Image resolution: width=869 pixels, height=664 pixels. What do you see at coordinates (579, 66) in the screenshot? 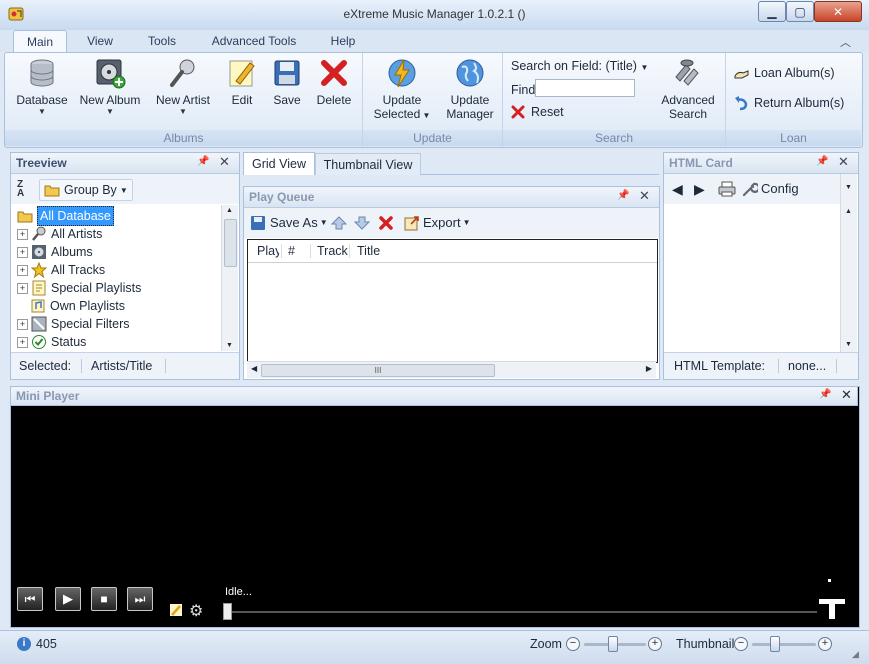
I see `search-field-selector: Search on Field: (Title) ▼` at bounding box center [579, 66].